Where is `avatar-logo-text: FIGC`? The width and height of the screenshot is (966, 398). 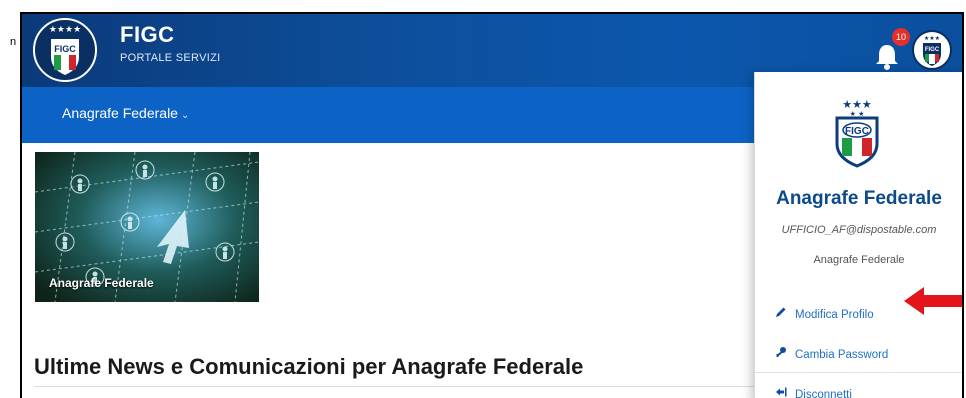 avatar-logo-text: FIGC is located at coordinates (932, 50).